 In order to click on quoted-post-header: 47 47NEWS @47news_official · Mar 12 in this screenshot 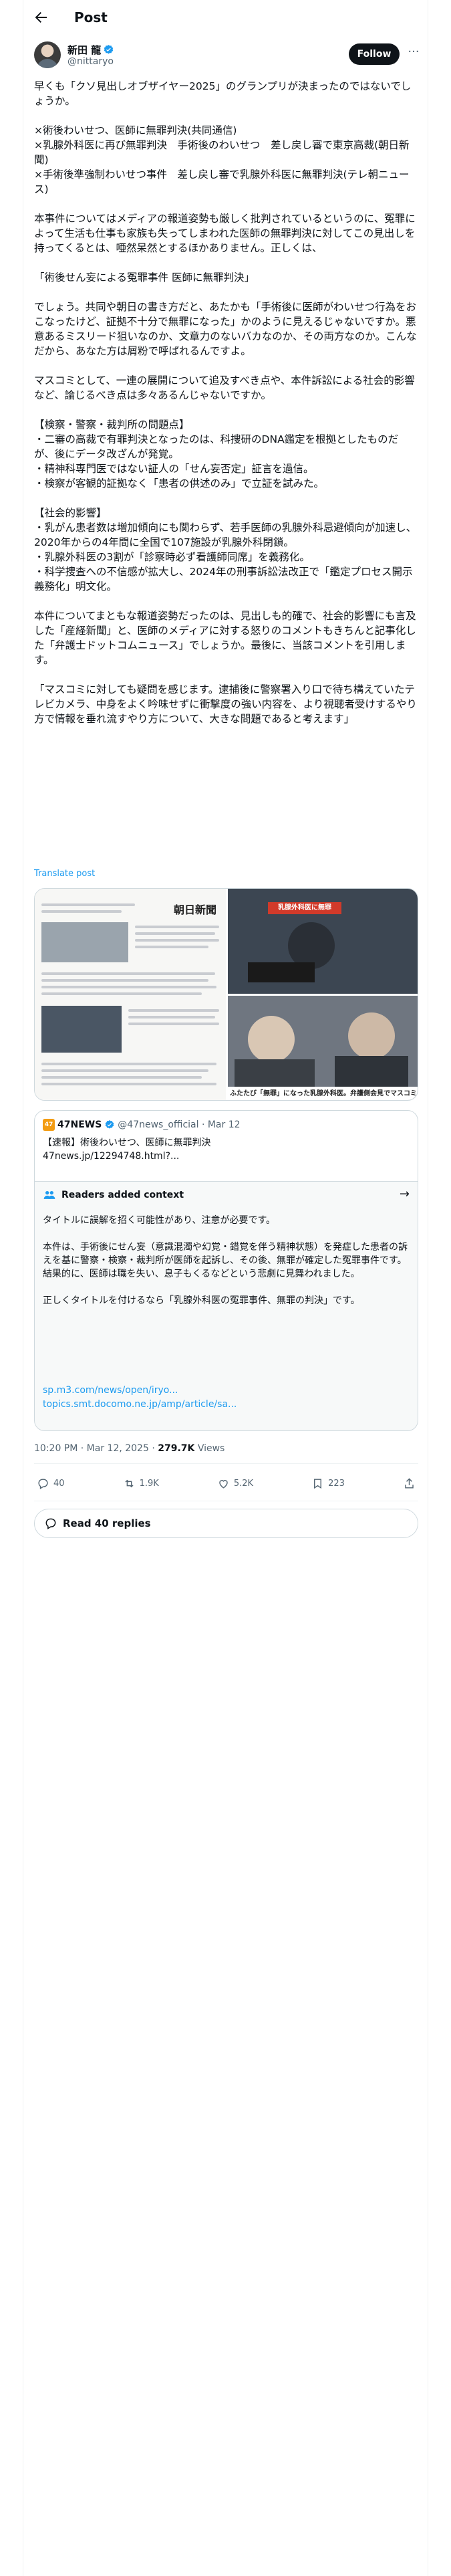, I will do `click(142, 1125)`.